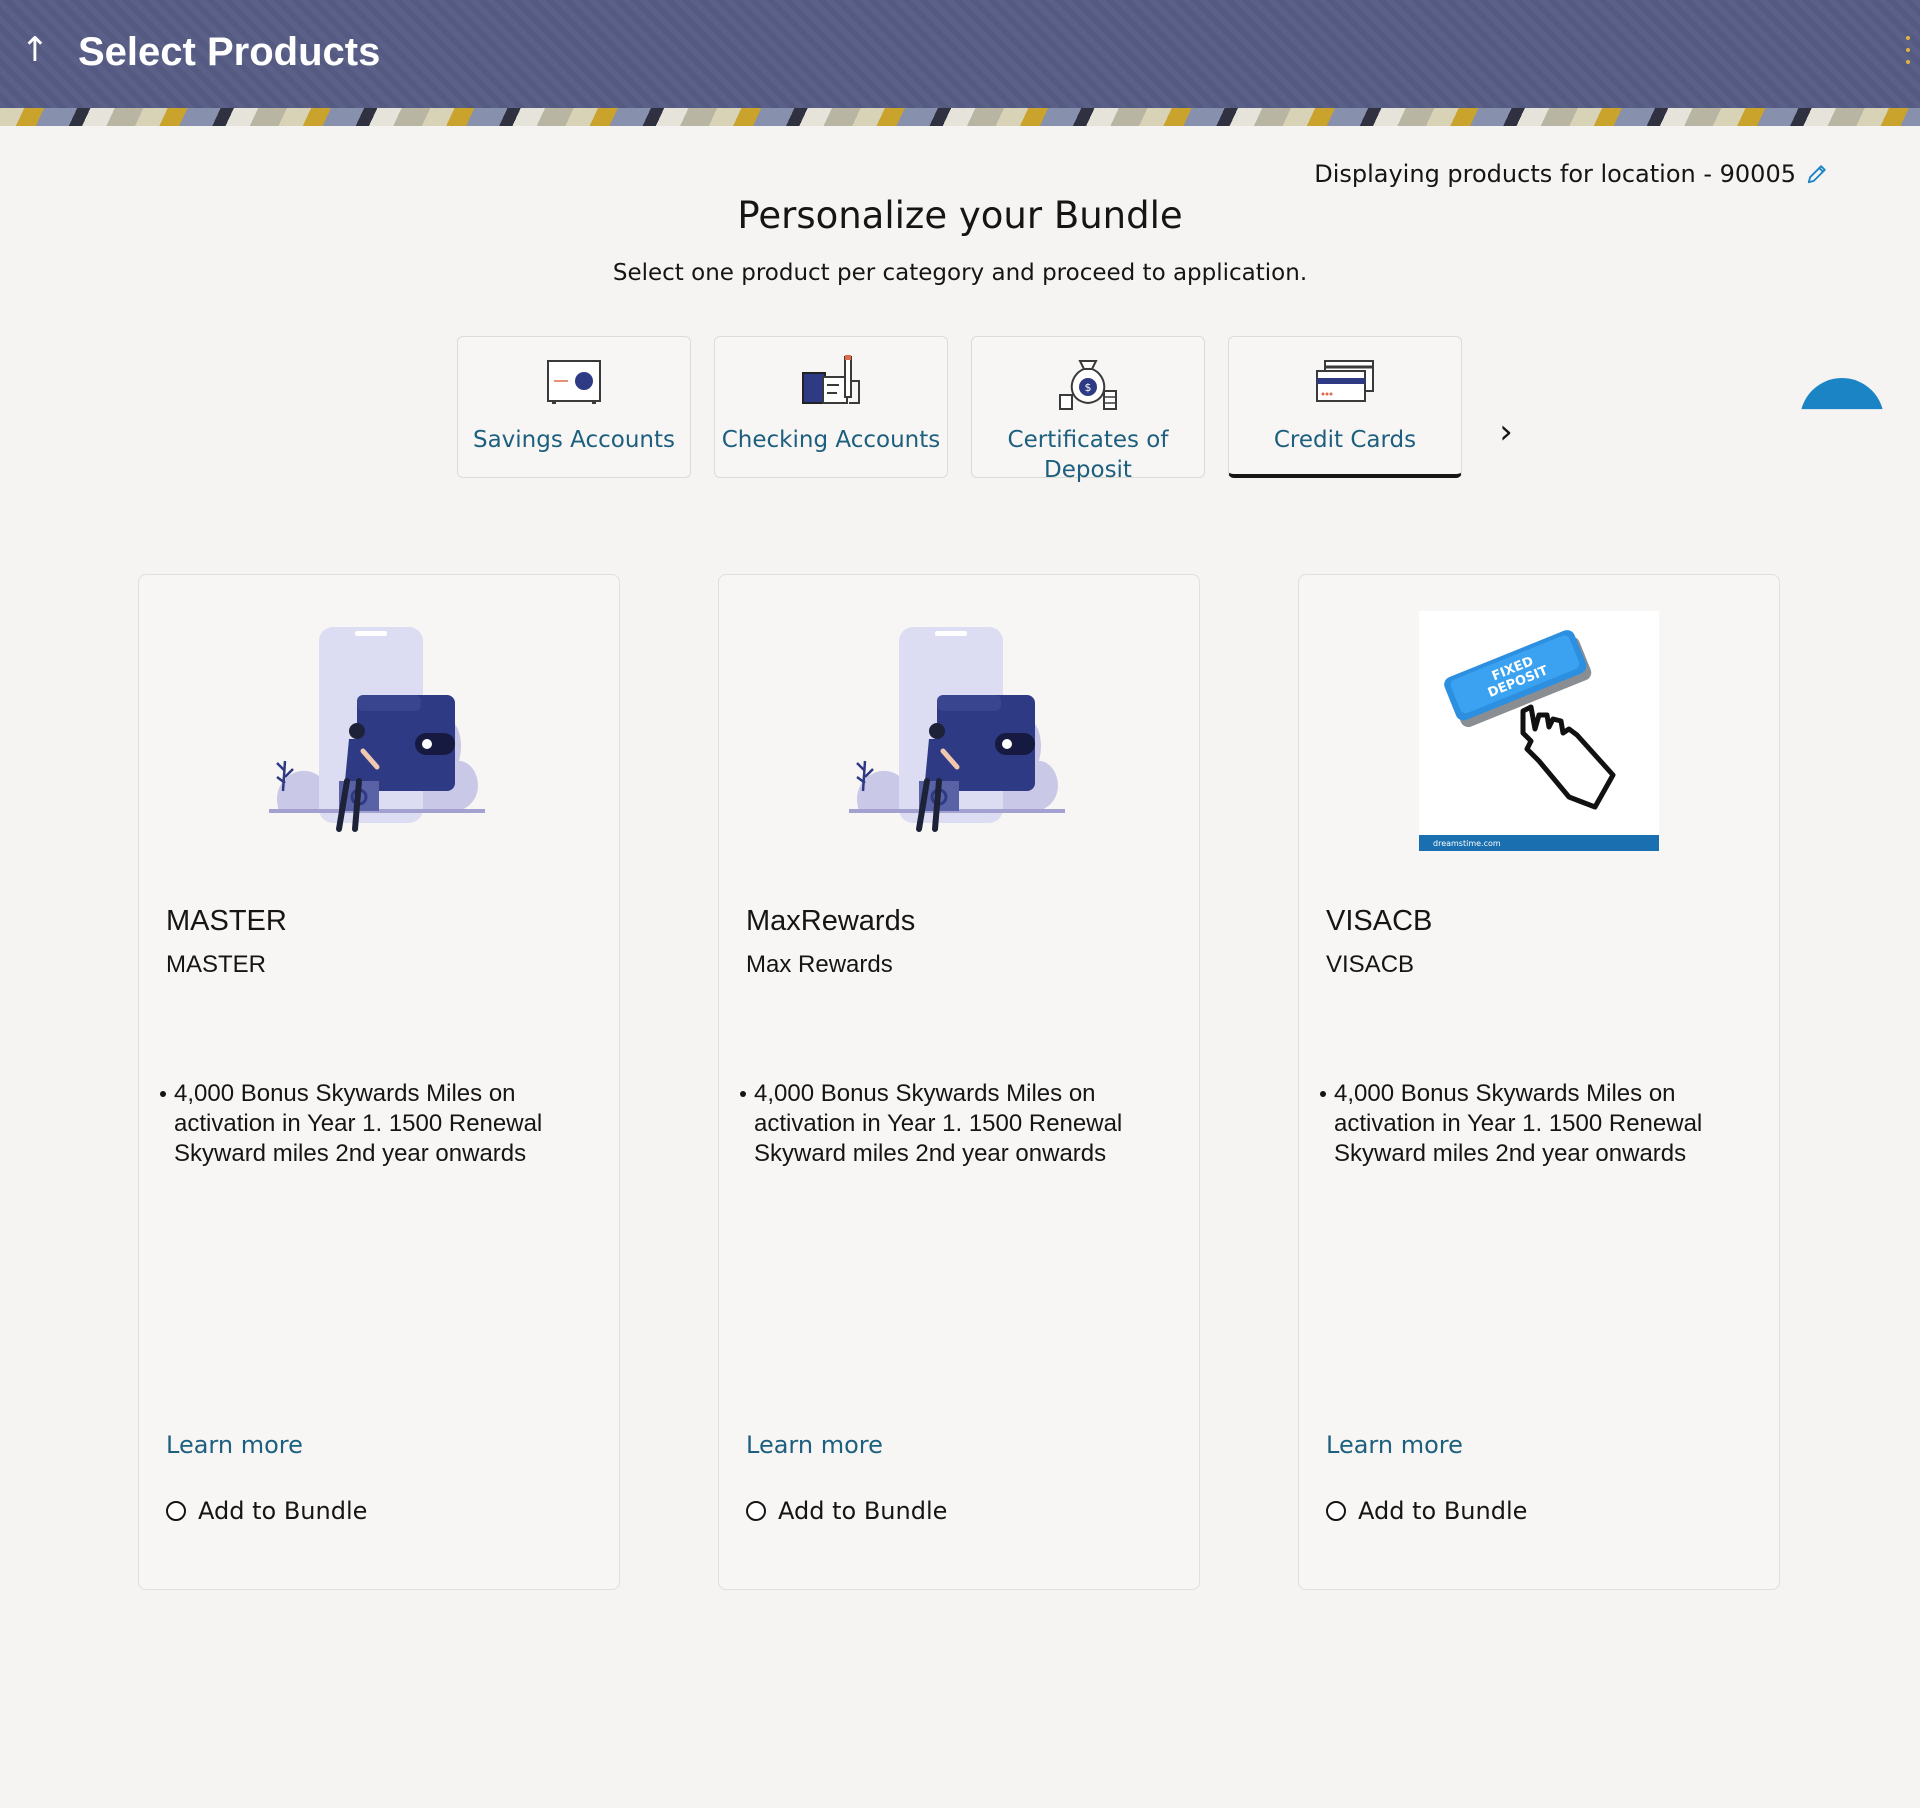 The image size is (1920, 1808). Describe the element at coordinates (1345, 381) in the screenshot. I see `credit-cards-icon` at that location.